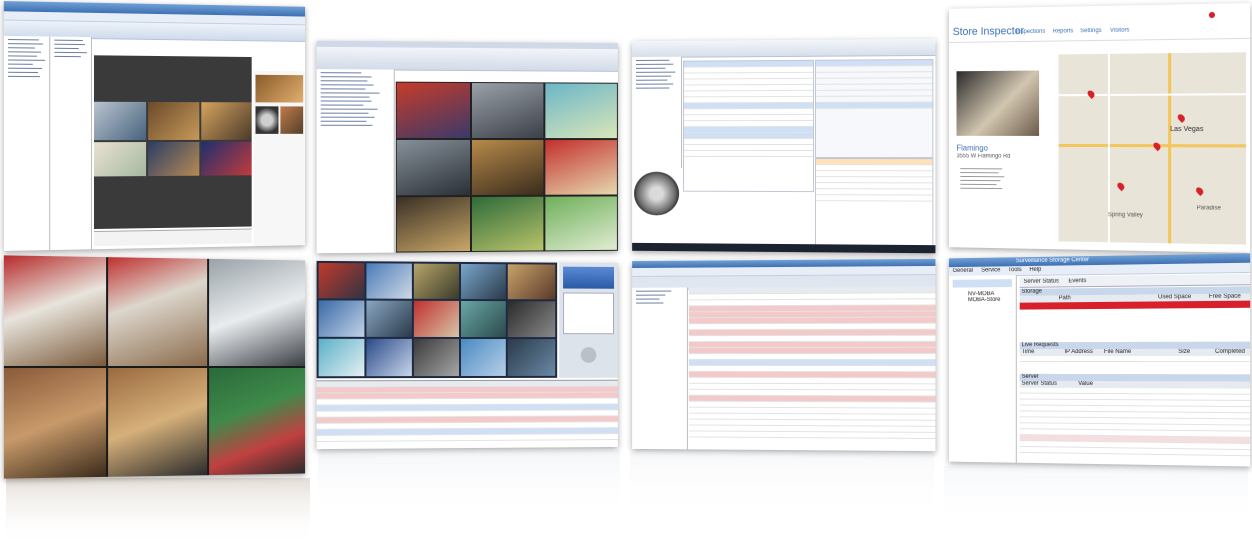  Describe the element at coordinates (588, 313) in the screenshot. I see `preset-list` at that location.